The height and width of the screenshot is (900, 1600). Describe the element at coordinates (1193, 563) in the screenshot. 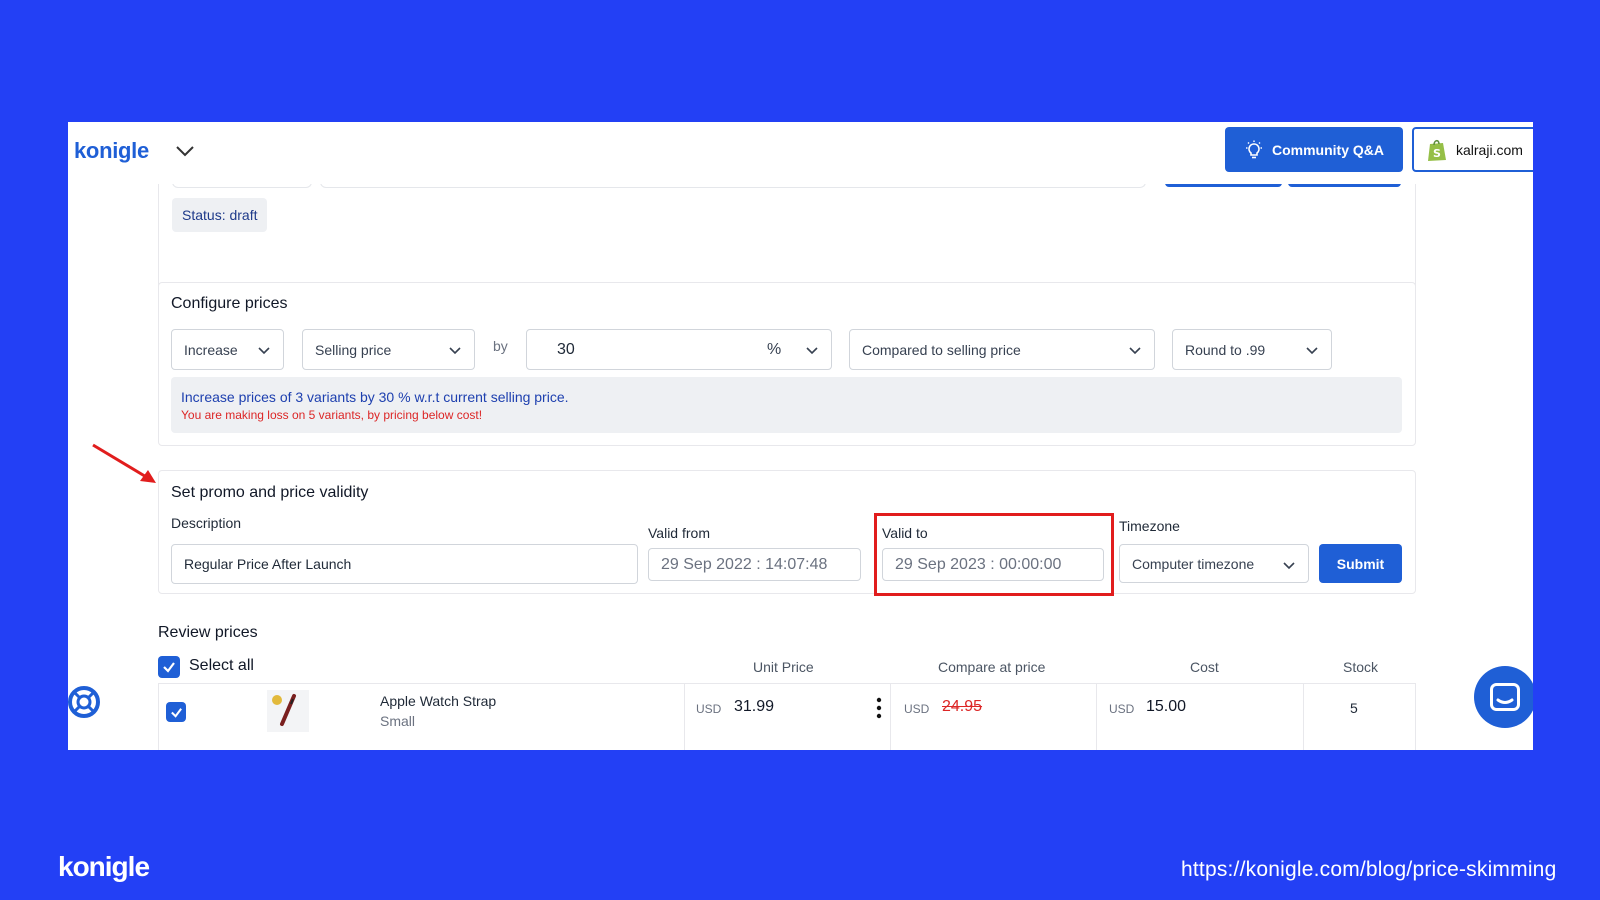

I see `timezone-value: Computer timezone` at that location.